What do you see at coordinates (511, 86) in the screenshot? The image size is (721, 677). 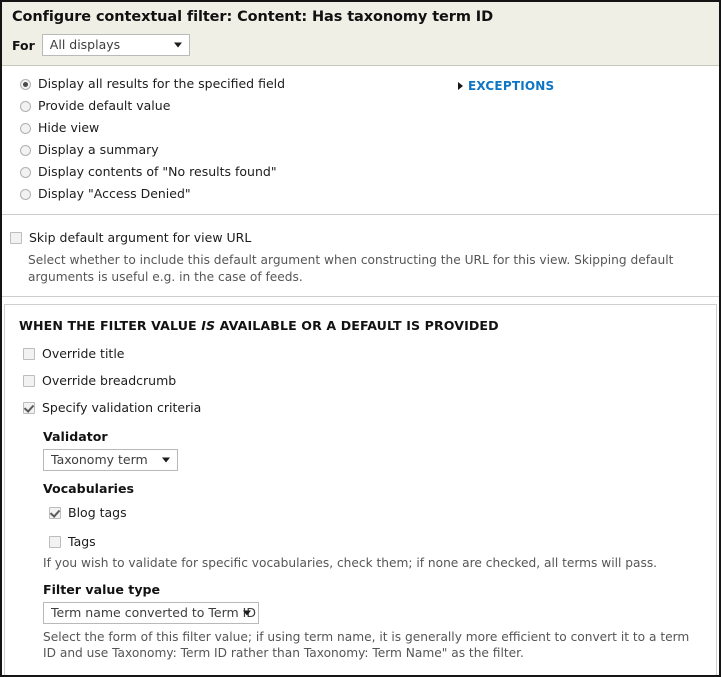 I see `exceptions-label: EXCEPTIONS` at bounding box center [511, 86].